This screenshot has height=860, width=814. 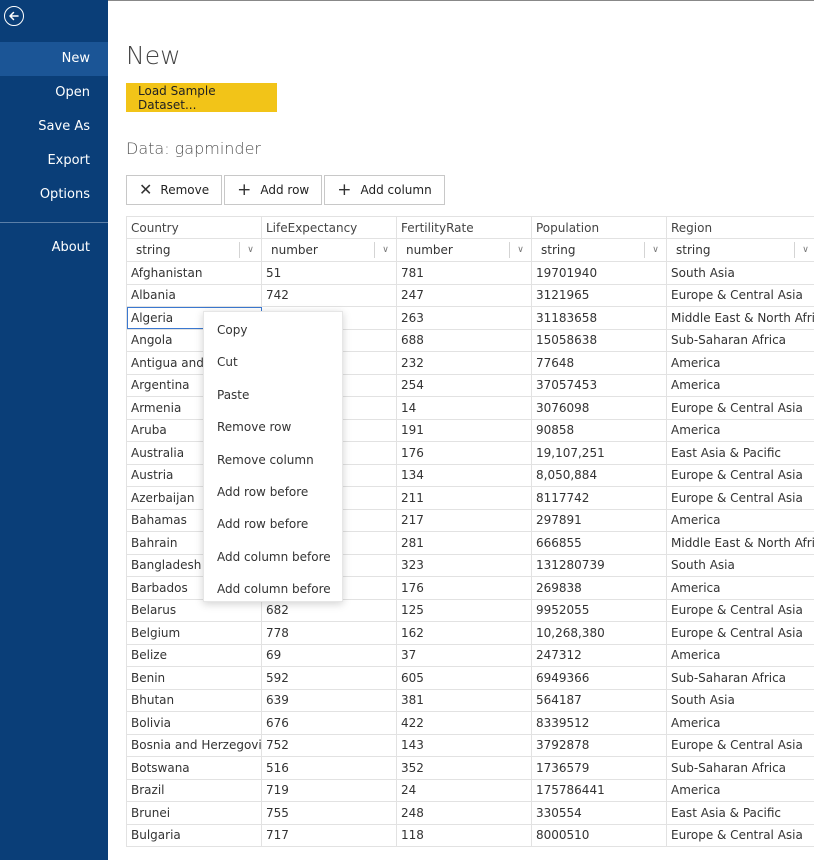 What do you see at coordinates (464, 520) in the screenshot?
I see `table-cell: 217` at bounding box center [464, 520].